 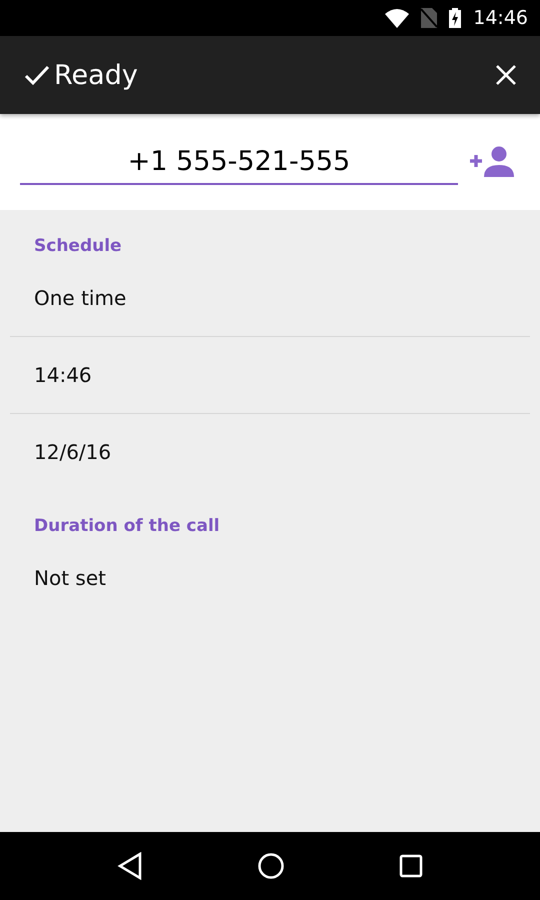 I want to click on home-icon, so click(x=271, y=866).